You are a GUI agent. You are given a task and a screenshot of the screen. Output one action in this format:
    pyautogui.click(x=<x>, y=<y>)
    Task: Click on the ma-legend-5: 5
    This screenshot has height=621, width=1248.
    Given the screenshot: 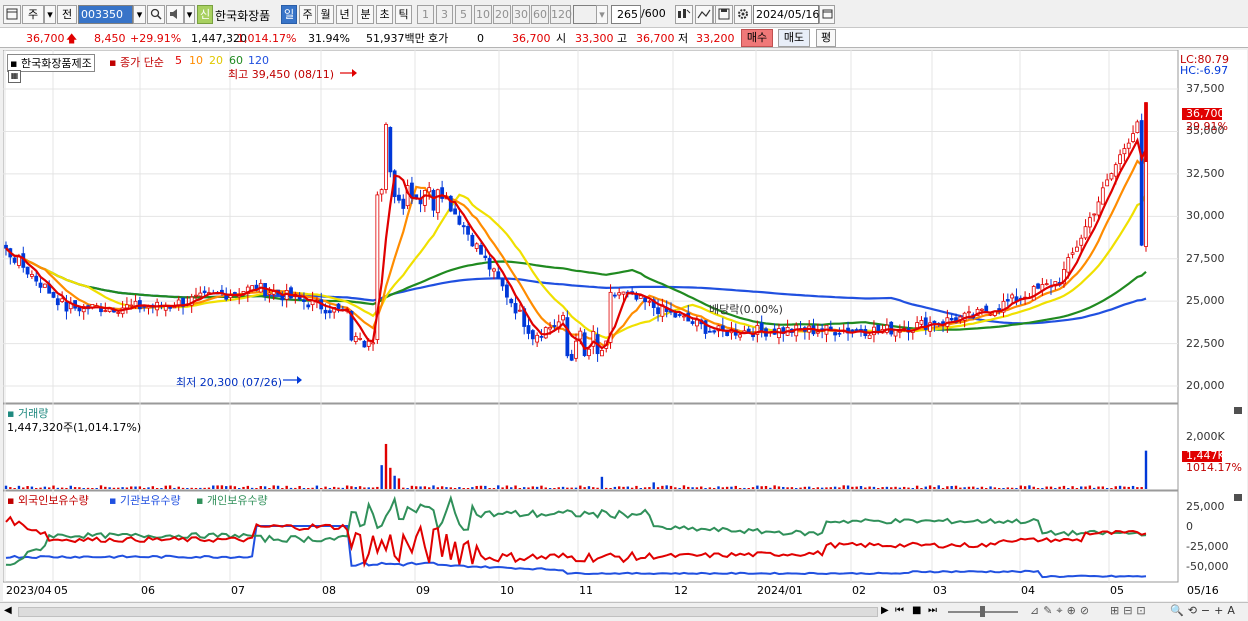 What is the action you would take?
    pyautogui.click(x=178, y=60)
    